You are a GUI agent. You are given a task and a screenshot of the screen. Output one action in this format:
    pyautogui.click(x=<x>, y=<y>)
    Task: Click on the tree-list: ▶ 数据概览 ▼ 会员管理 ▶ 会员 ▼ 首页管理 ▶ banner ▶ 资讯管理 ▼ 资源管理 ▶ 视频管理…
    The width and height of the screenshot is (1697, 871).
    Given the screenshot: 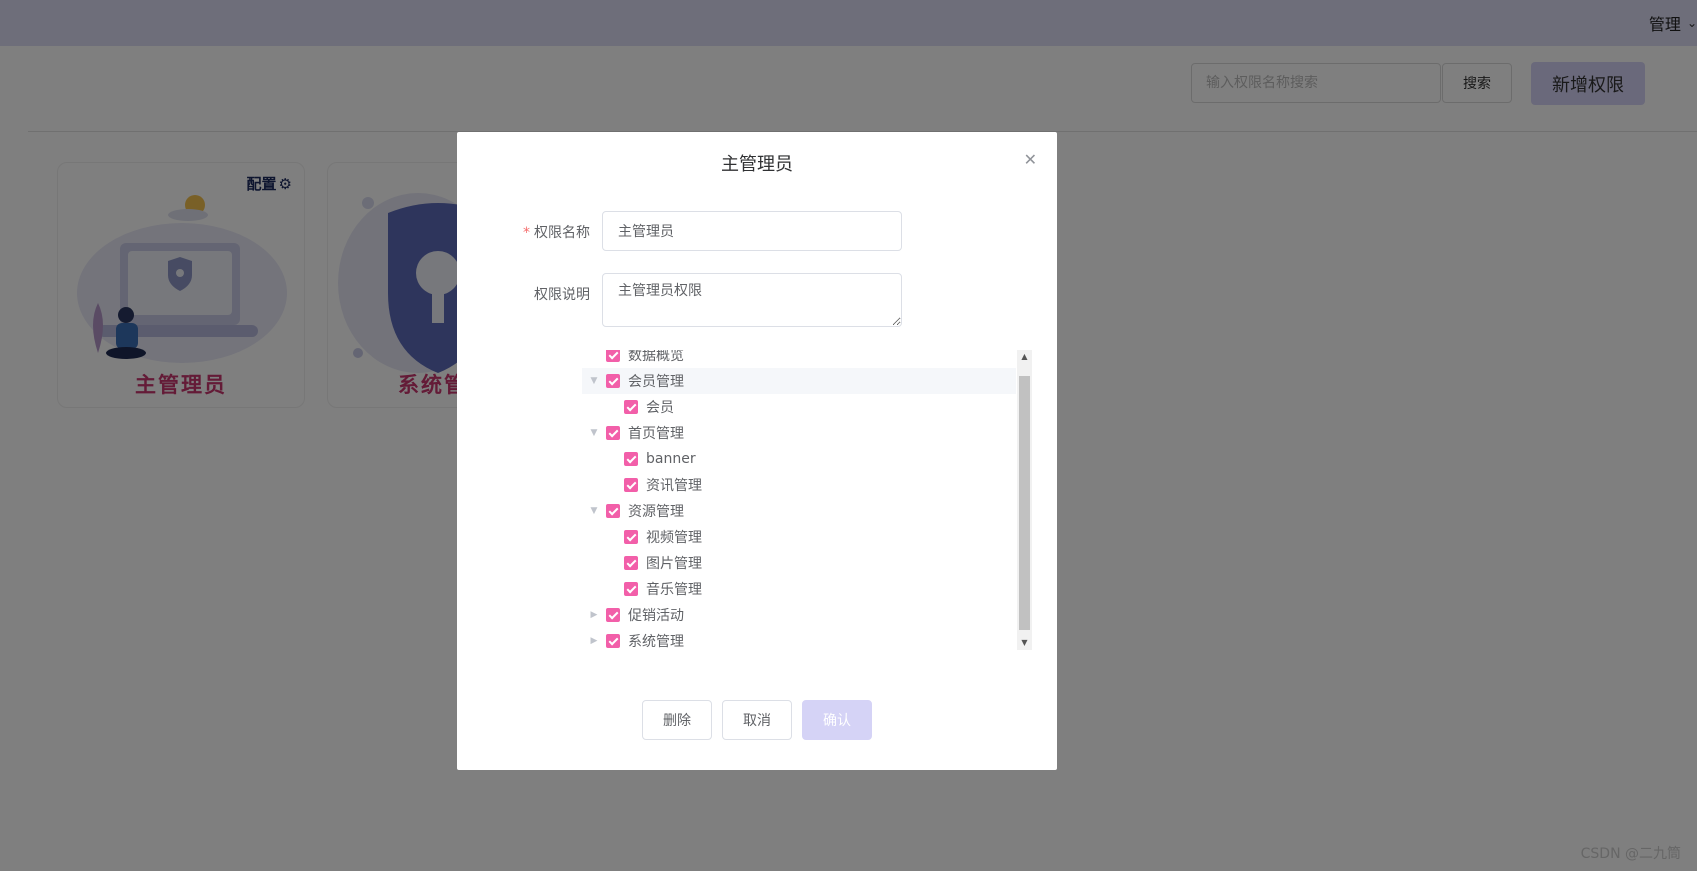 What is the action you would take?
    pyautogui.click(x=799, y=500)
    